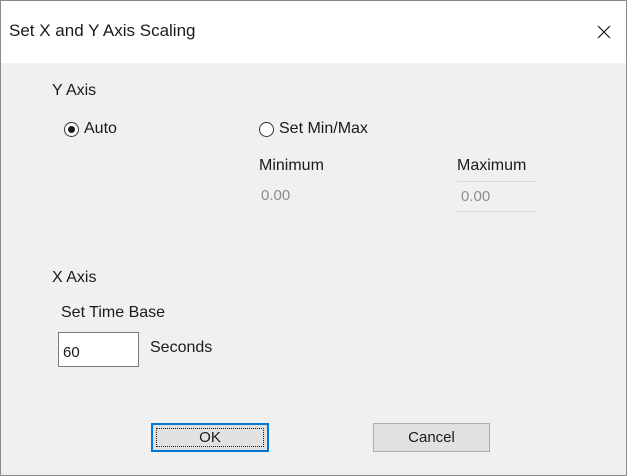 Image resolution: width=627 pixels, height=476 pixels. What do you see at coordinates (113, 312) in the screenshot?
I see `time-base-label: Set Time Base` at bounding box center [113, 312].